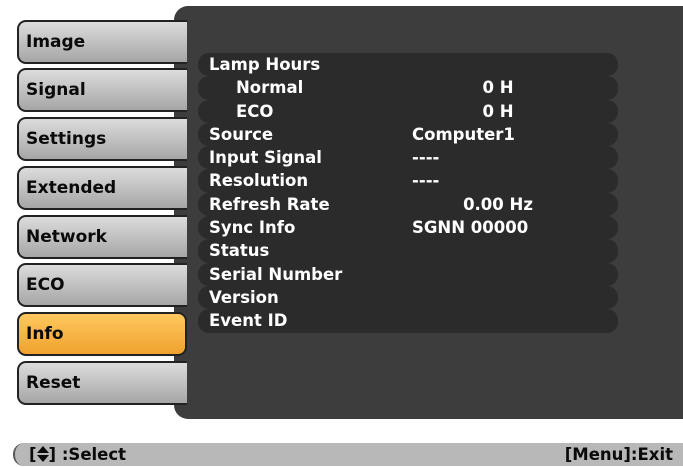 This screenshot has height=467, width=683. I want to click on info-value: 0.00 Hz, so click(498, 204).